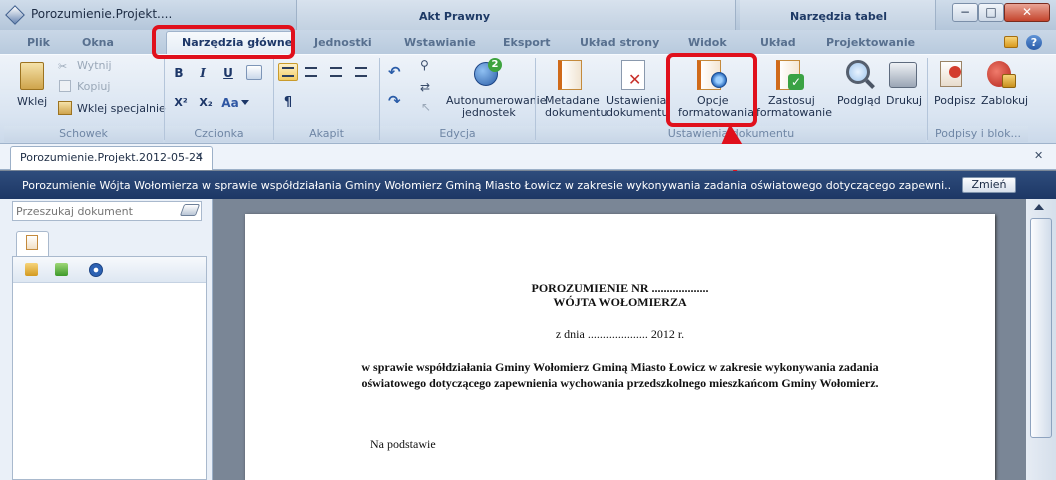 This screenshot has width=1056, height=480. I want to click on seal-icon, so click(955, 72).